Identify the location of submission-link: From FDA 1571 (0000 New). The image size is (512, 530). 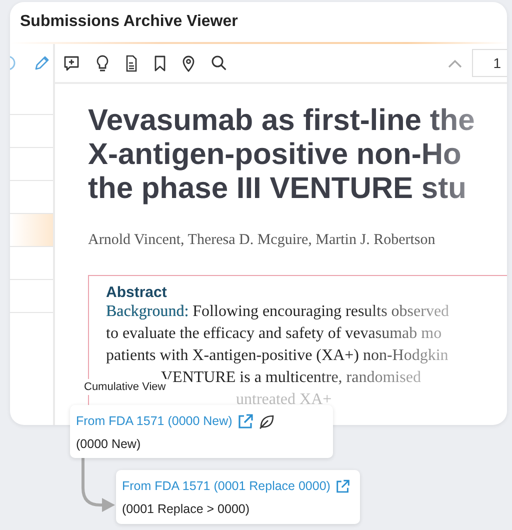
(154, 421).